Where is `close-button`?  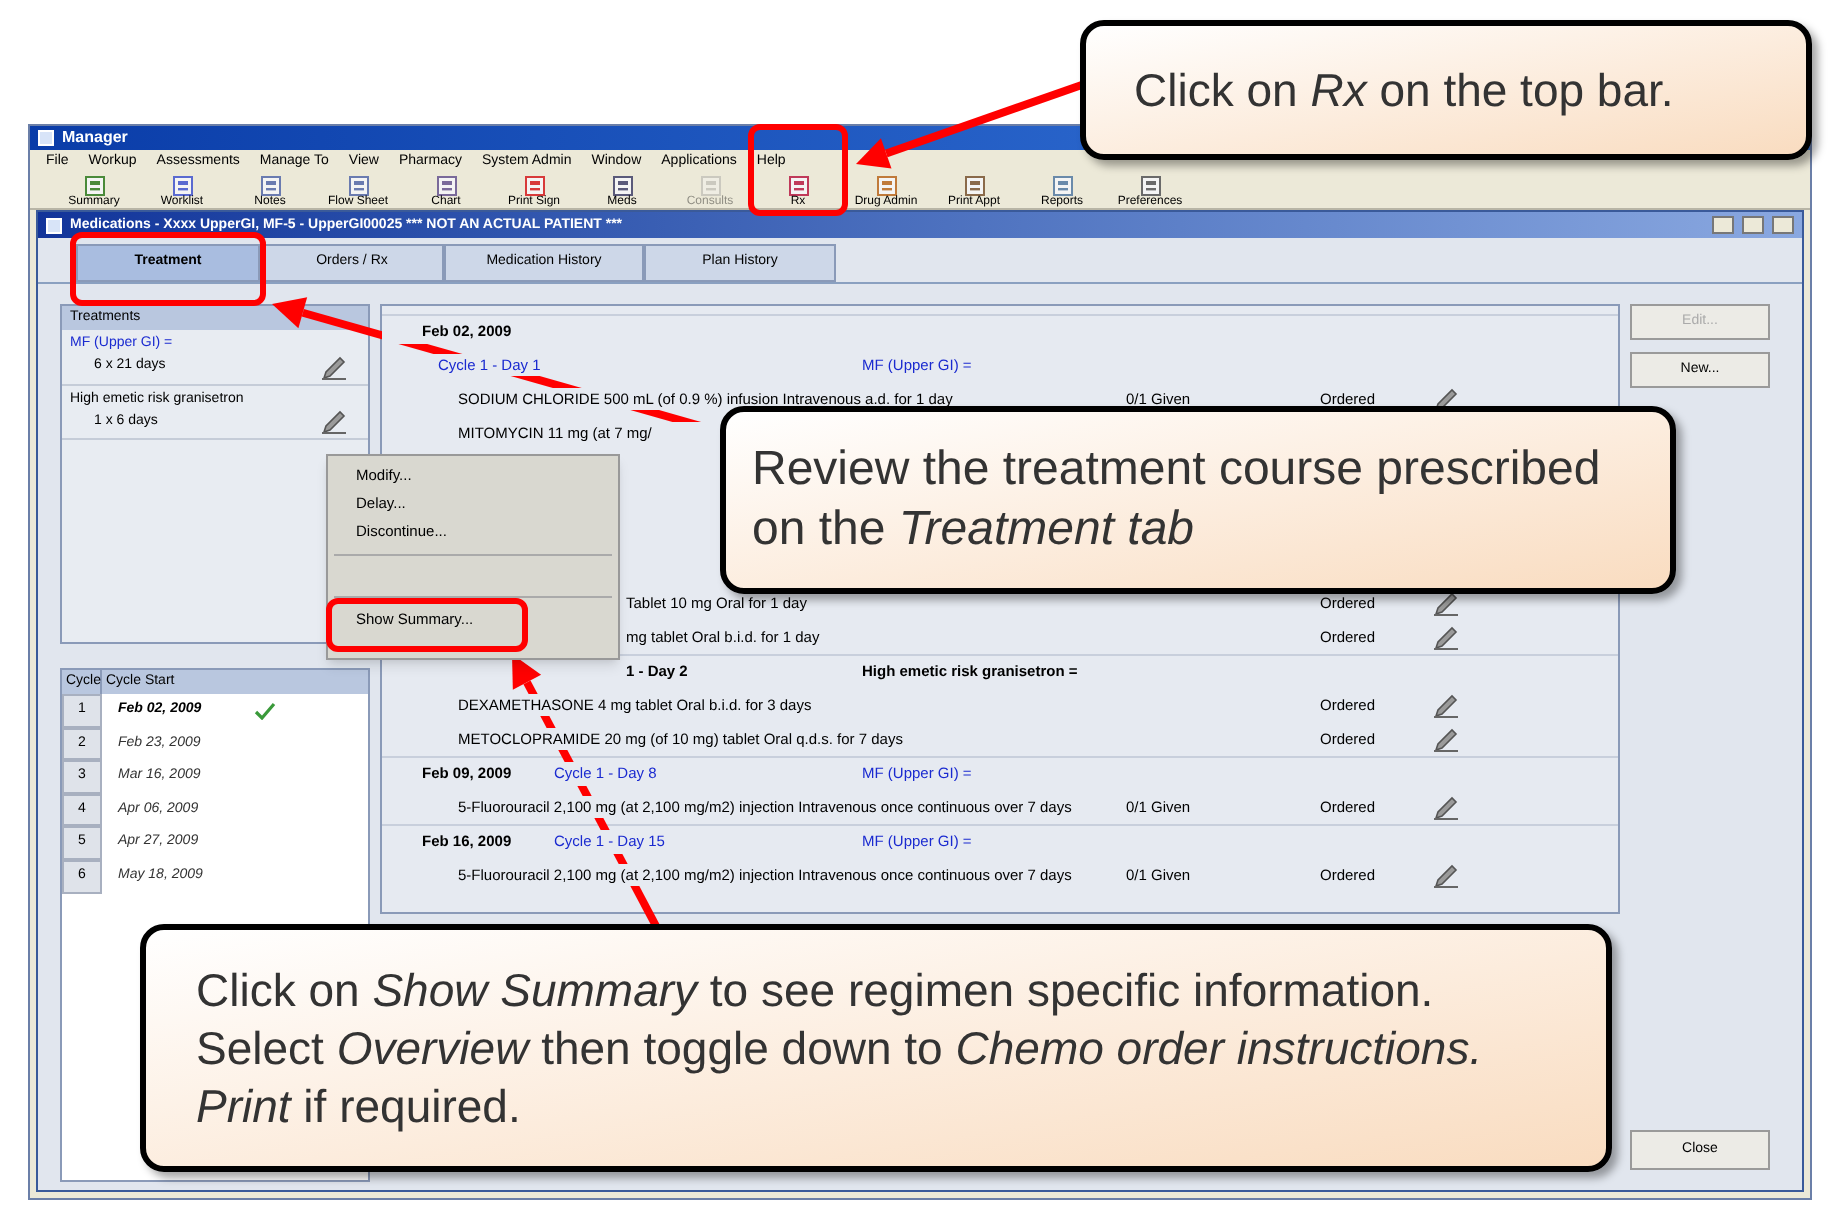 close-button is located at coordinates (1783, 225).